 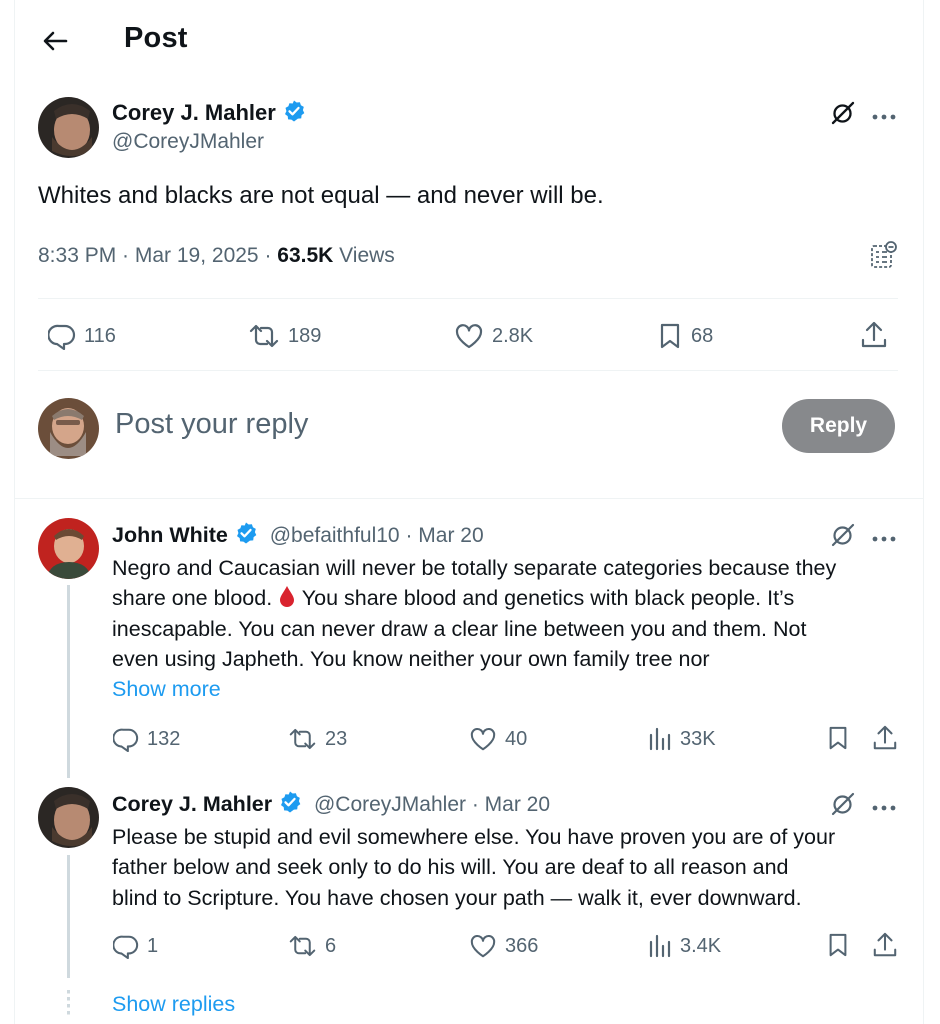 I want to click on reply-action: 116, so click(x=82, y=336).